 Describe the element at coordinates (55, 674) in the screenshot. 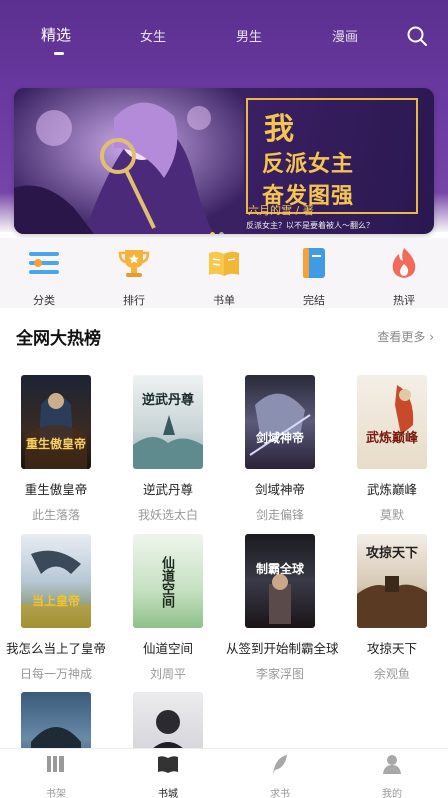

I see `book-author: 日每一万神成` at that location.